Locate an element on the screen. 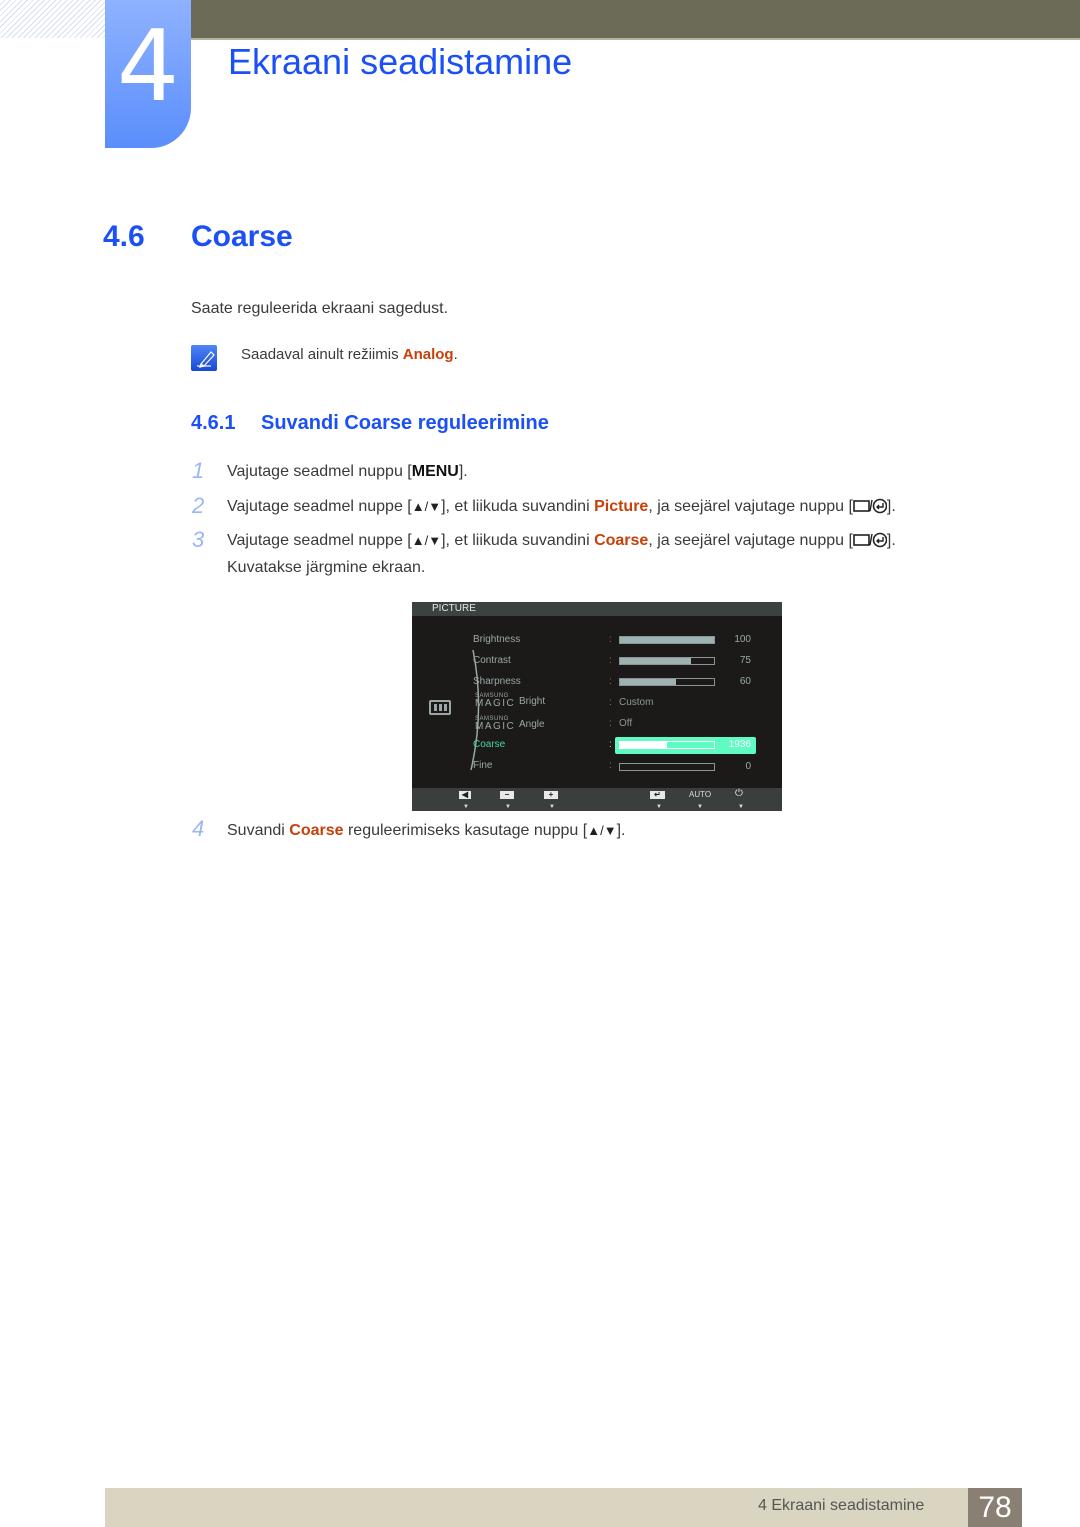 The width and height of the screenshot is (1080, 1527). note-text: Saadaval ainult režiimis Analog. is located at coordinates (349, 355).